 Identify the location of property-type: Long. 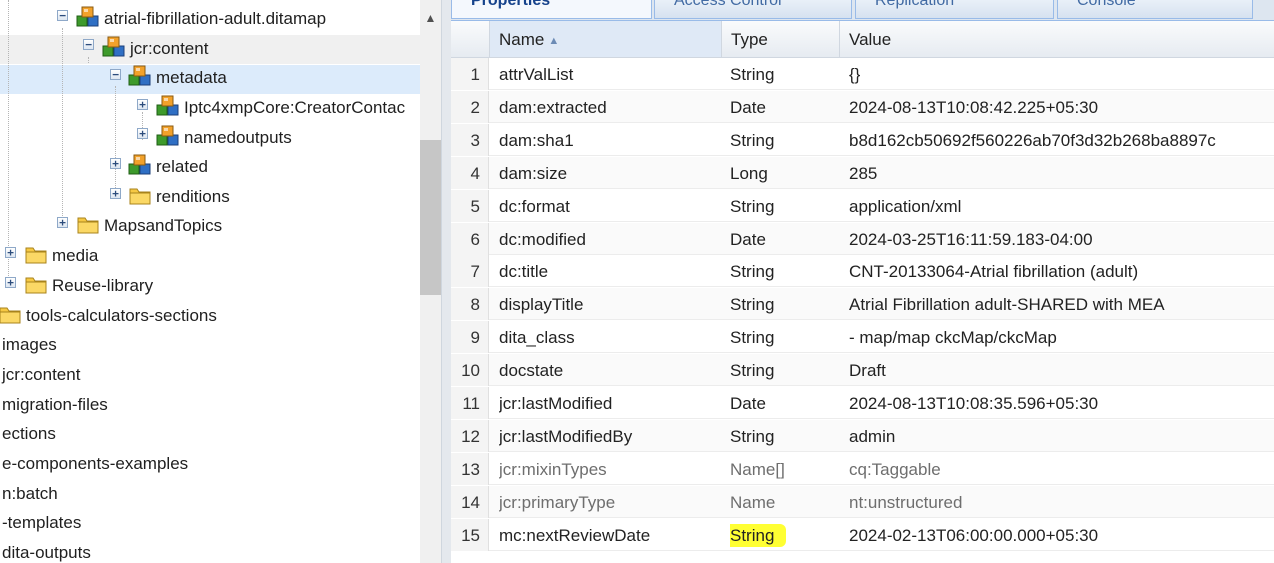
(749, 173).